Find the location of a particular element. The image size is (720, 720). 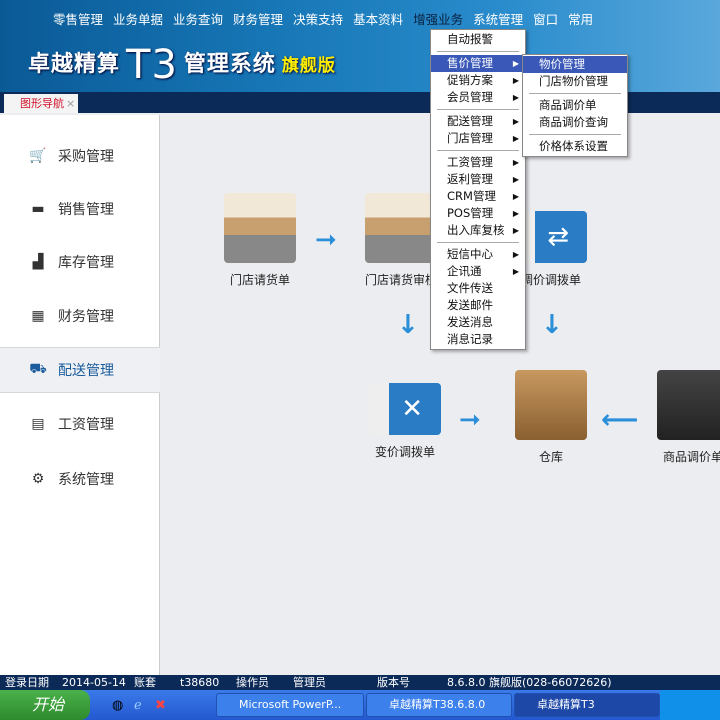

warehouse-box-icon is located at coordinates (551, 405).